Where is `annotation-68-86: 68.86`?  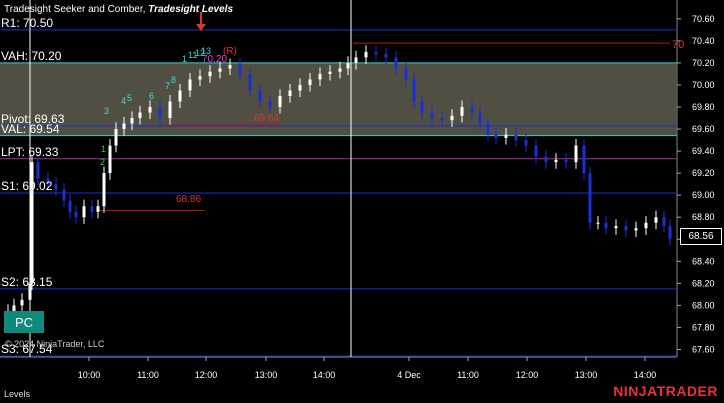 annotation-68-86: 68.86 is located at coordinates (188, 199).